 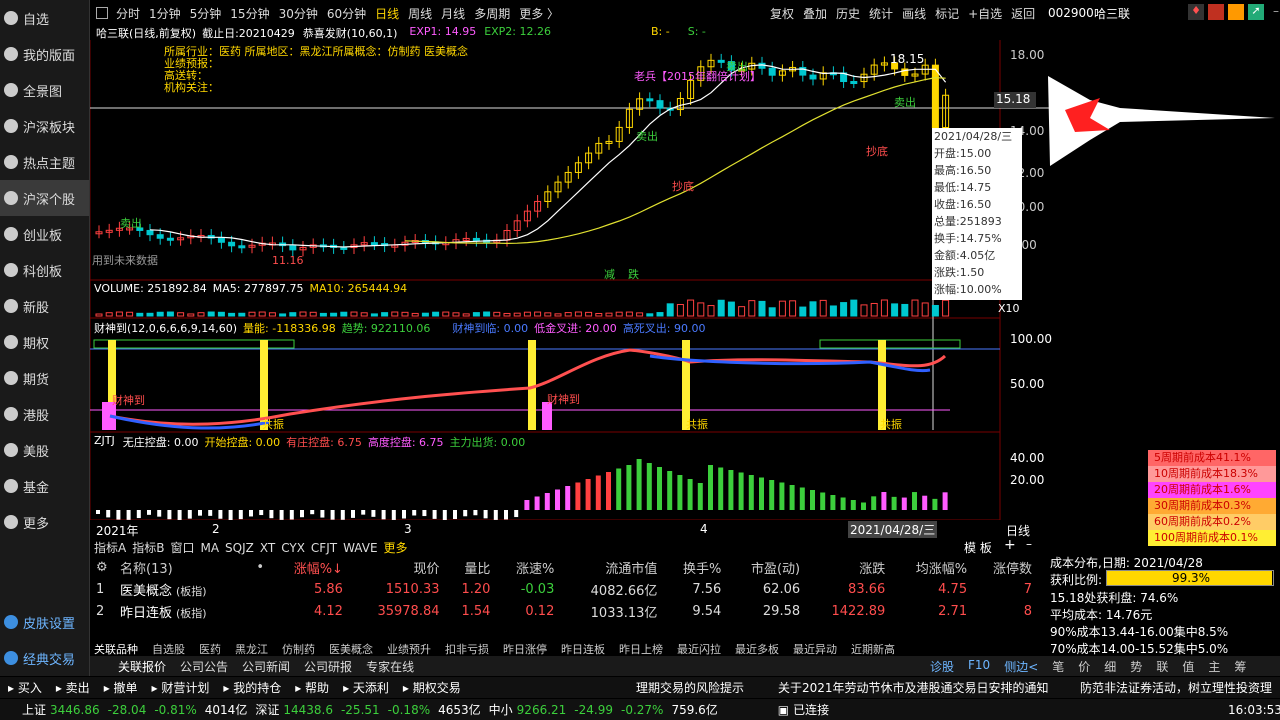 I want to click on side-tab: 势, so click(x=1136, y=666).